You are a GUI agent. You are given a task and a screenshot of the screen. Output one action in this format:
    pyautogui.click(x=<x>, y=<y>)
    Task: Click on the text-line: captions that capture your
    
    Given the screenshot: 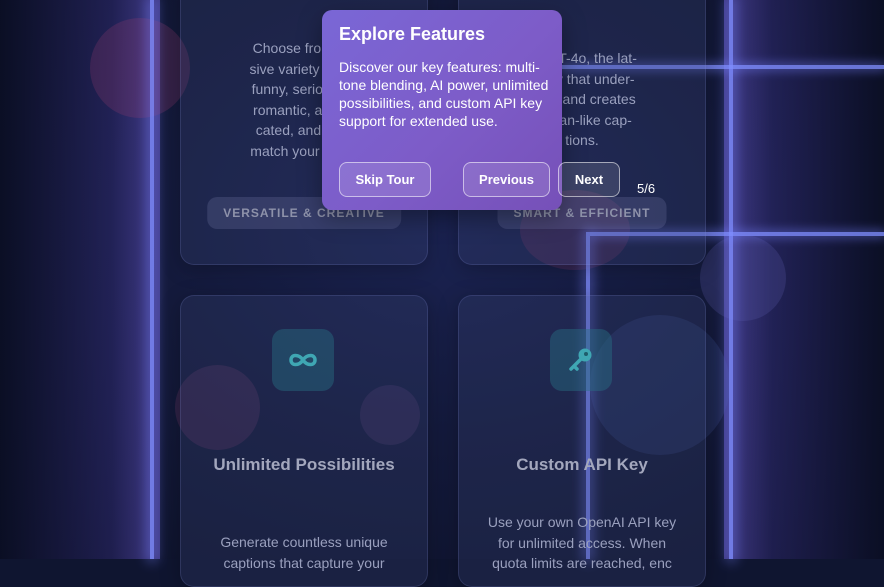 What is the action you would take?
    pyautogui.click(x=304, y=562)
    